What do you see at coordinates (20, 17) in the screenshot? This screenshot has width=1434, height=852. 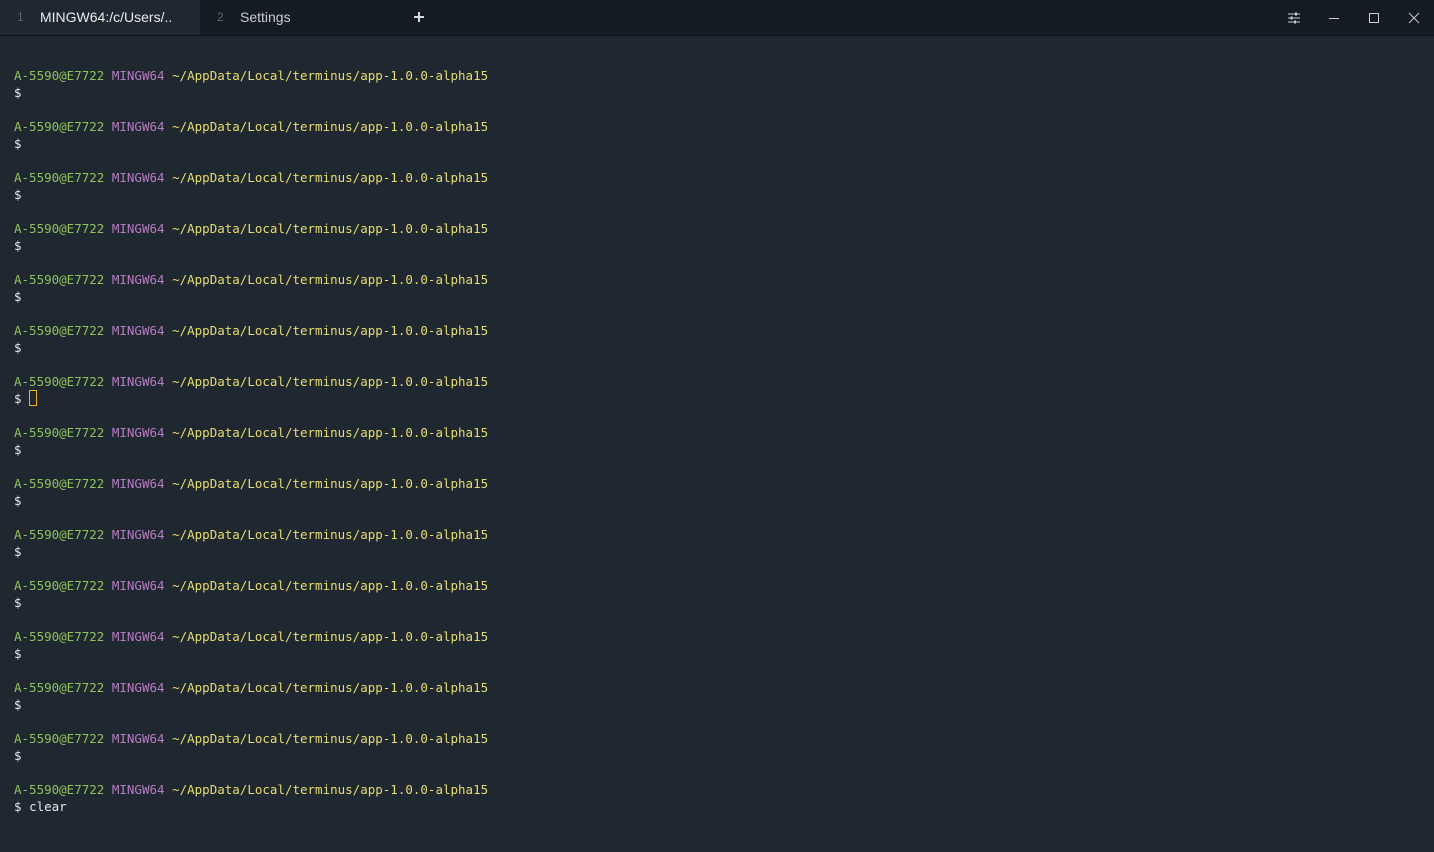 I see `tab-index: 1` at bounding box center [20, 17].